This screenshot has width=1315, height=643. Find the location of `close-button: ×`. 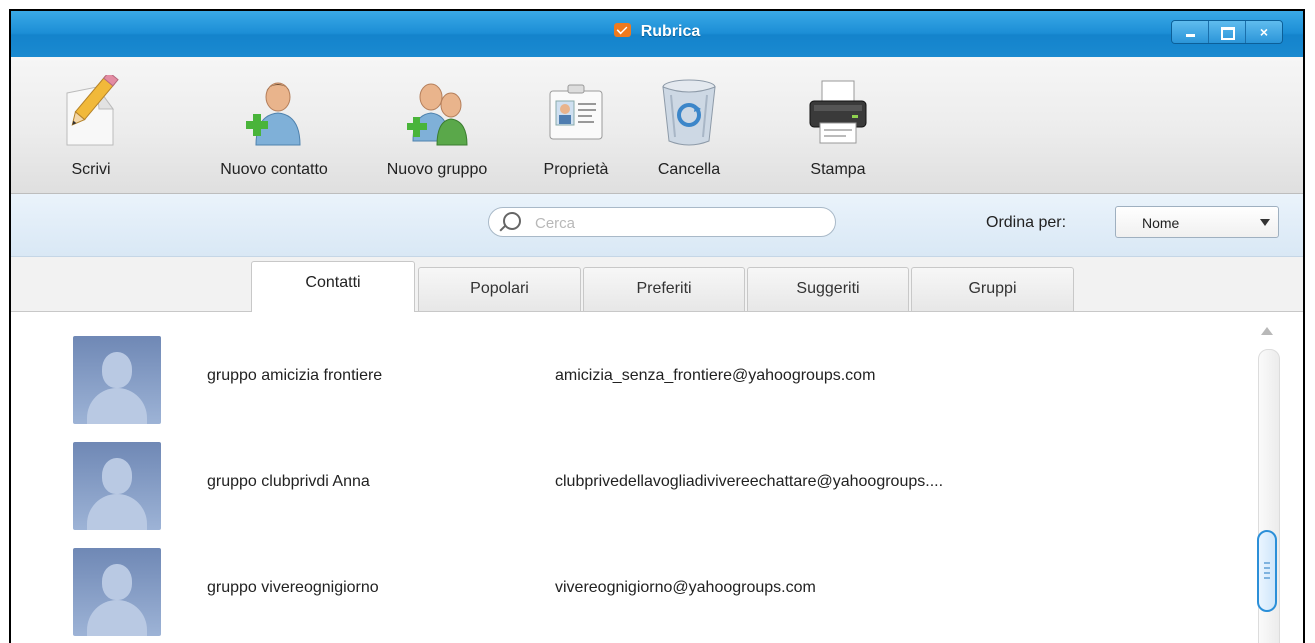

close-button: × is located at coordinates (1264, 32).